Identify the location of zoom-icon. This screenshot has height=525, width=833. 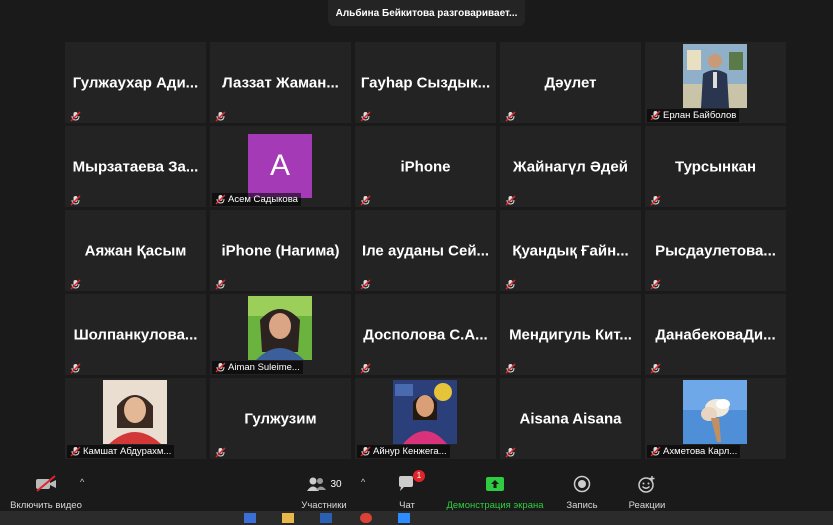
(404, 518).